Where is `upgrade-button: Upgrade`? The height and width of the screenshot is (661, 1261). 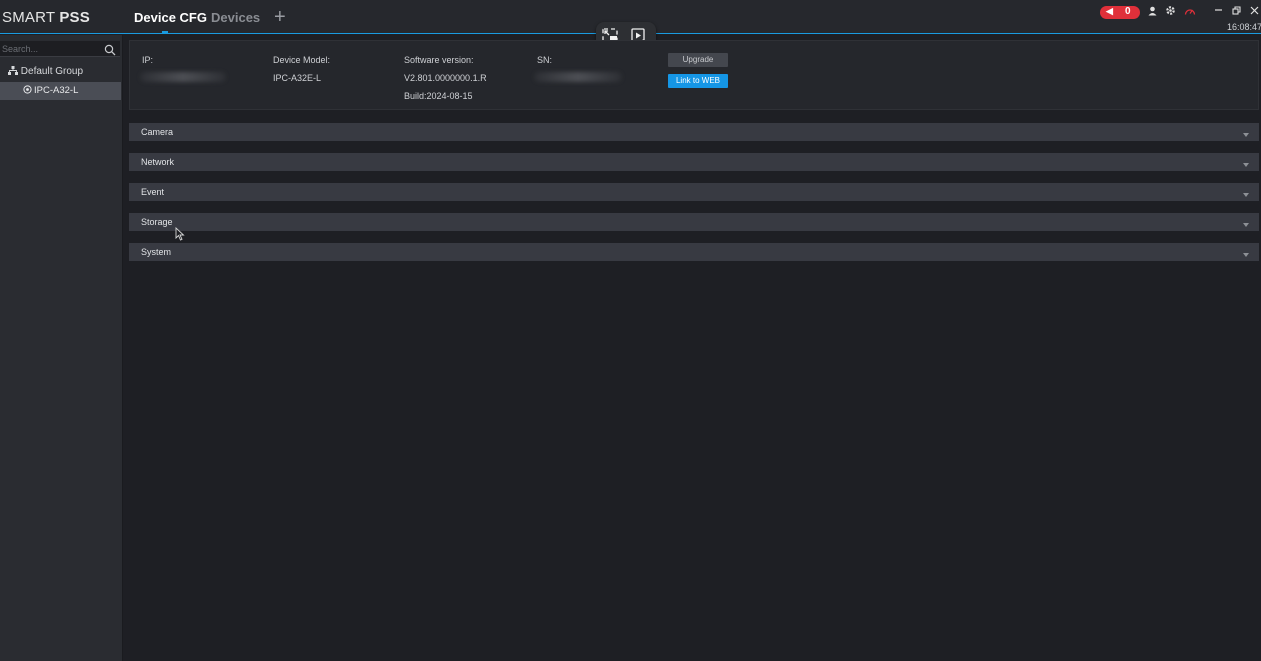 upgrade-button: Upgrade is located at coordinates (698, 60).